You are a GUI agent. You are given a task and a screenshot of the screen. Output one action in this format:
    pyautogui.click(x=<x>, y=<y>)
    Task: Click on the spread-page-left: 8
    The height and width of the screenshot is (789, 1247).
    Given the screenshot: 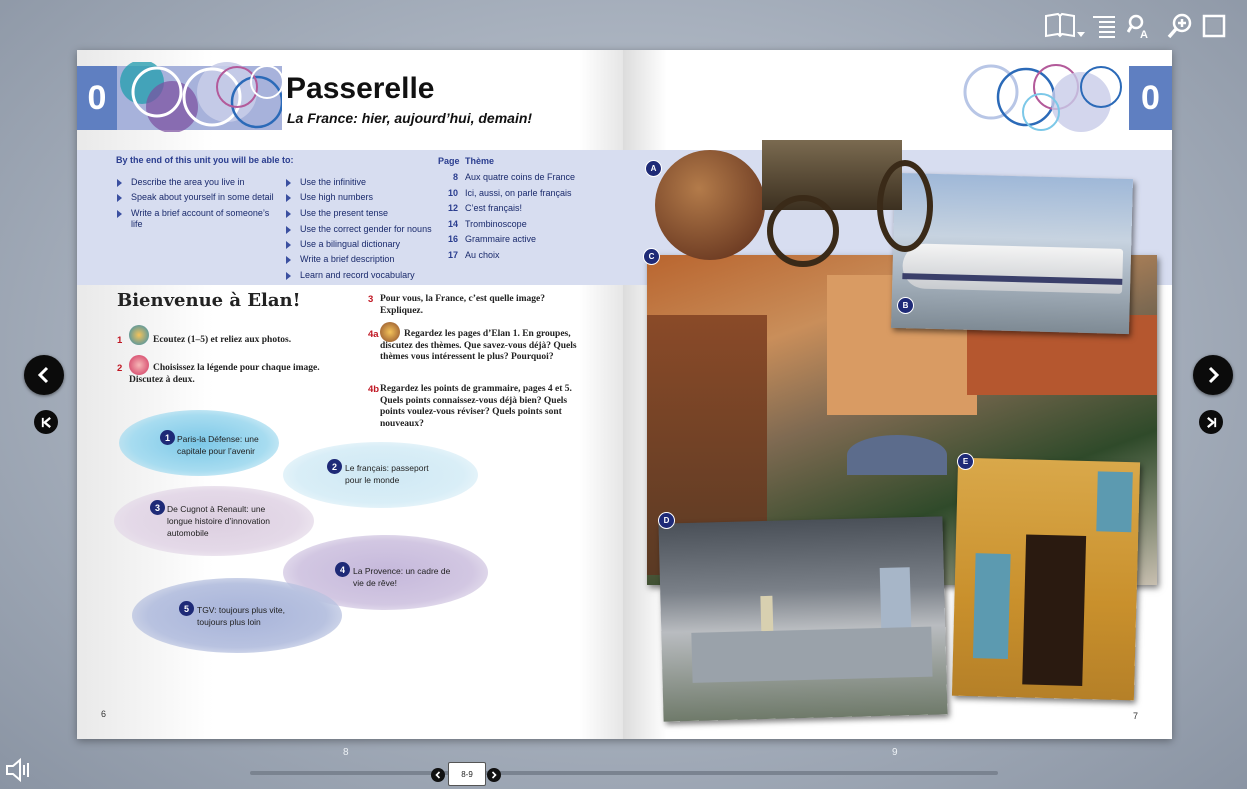 What is the action you would take?
    pyautogui.click(x=346, y=752)
    